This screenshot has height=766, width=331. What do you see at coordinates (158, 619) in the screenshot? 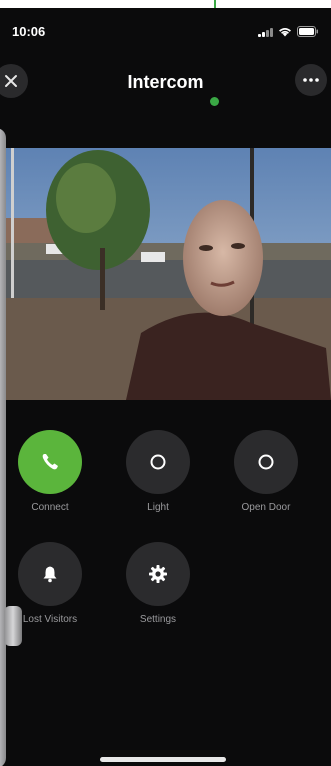
I see `settings-label: Settings` at bounding box center [158, 619].